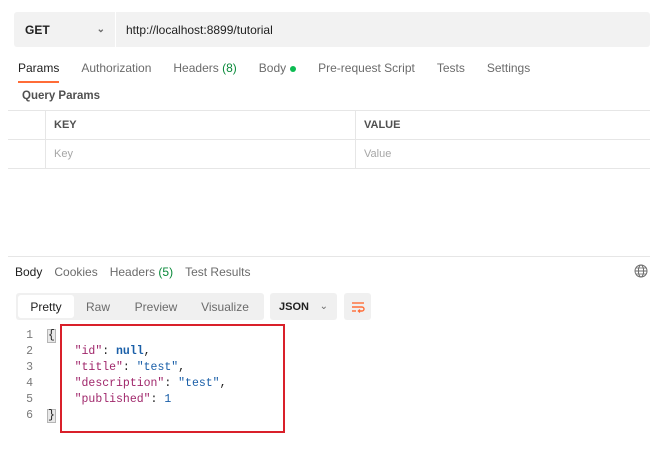  What do you see at coordinates (194, 30) in the screenshot?
I see `url-input: http://localhost:8899/tutorial` at bounding box center [194, 30].